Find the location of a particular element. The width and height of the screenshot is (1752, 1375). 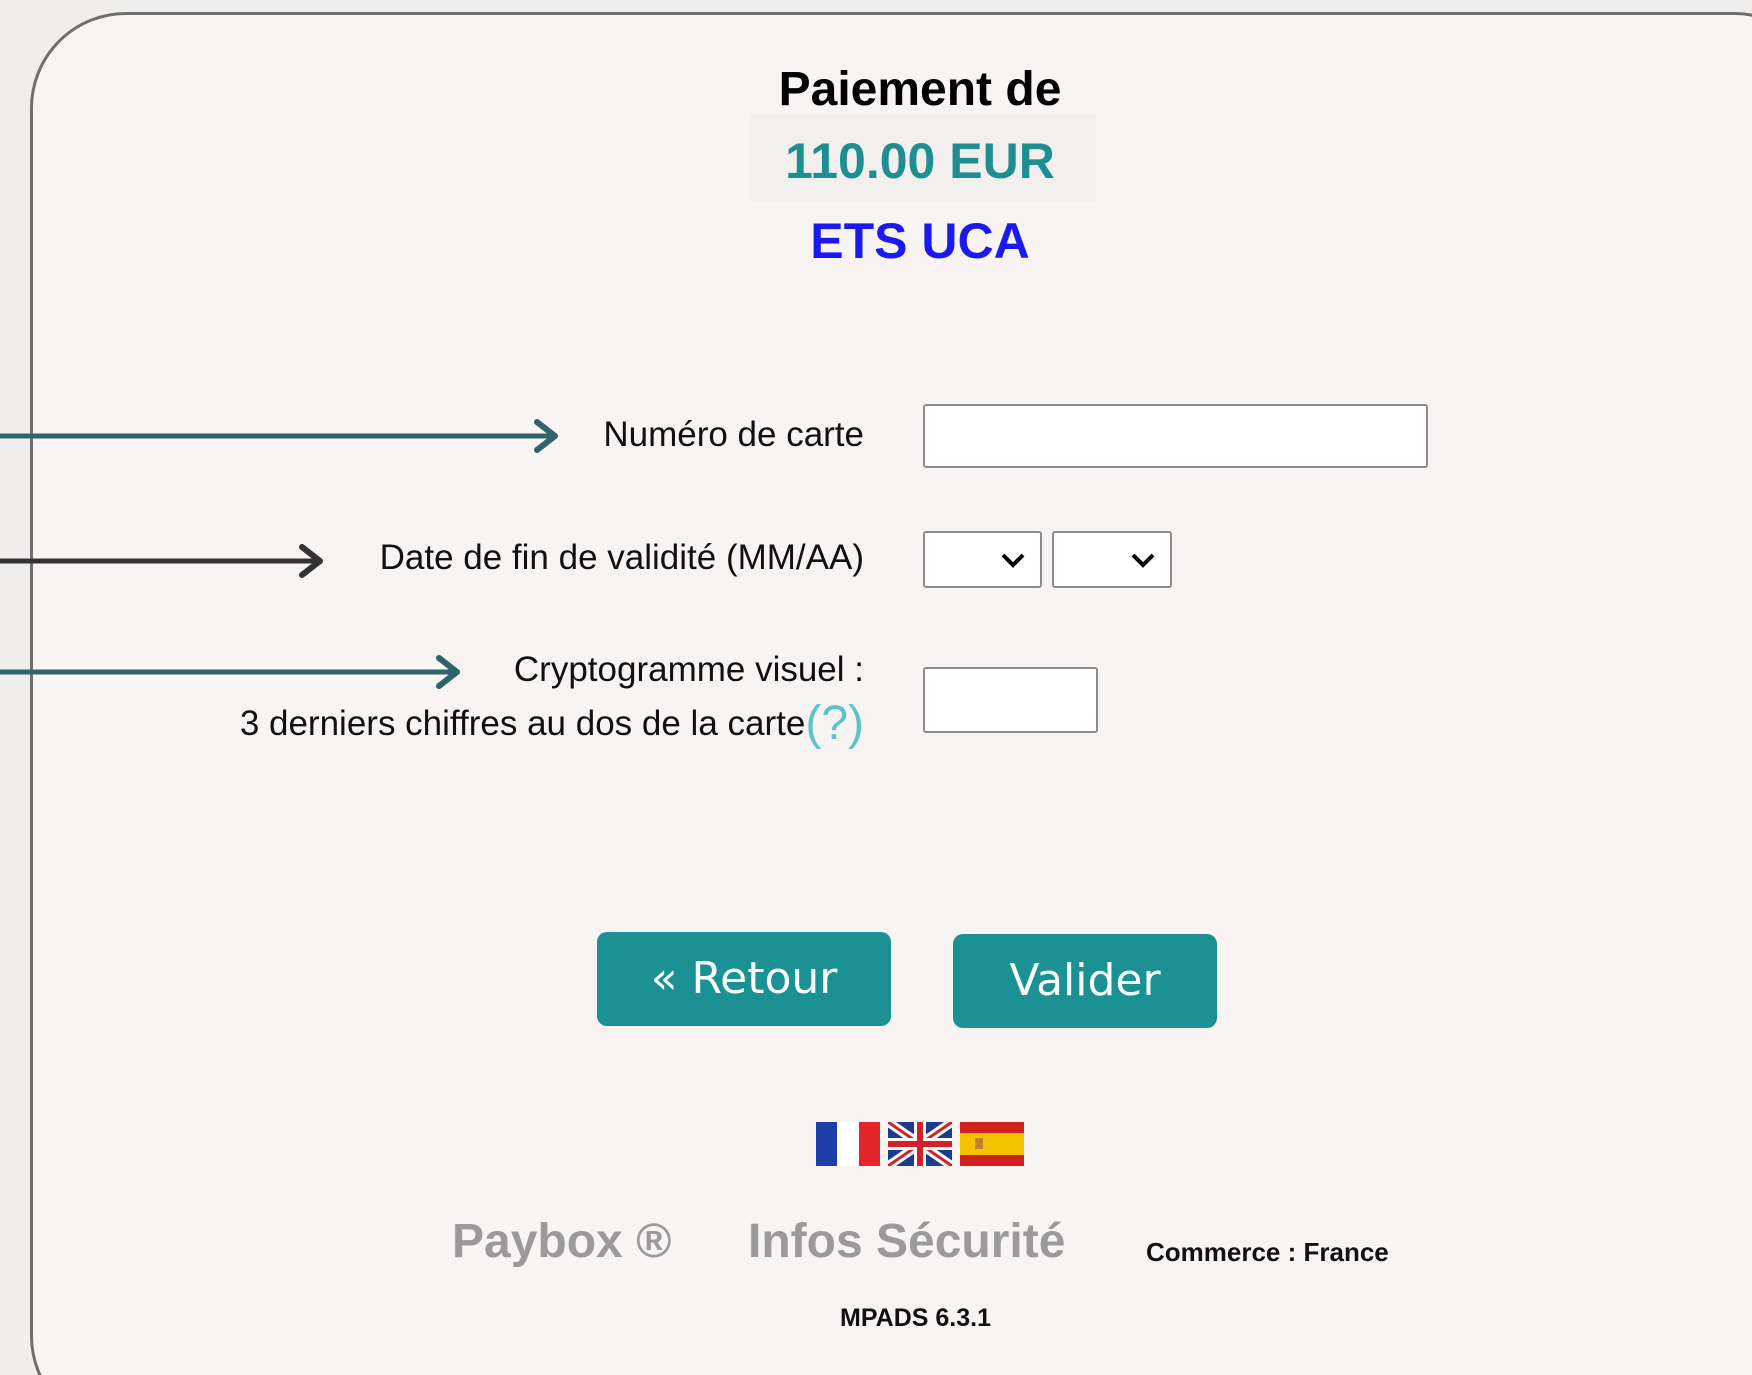

cvv-input is located at coordinates (1010, 700).